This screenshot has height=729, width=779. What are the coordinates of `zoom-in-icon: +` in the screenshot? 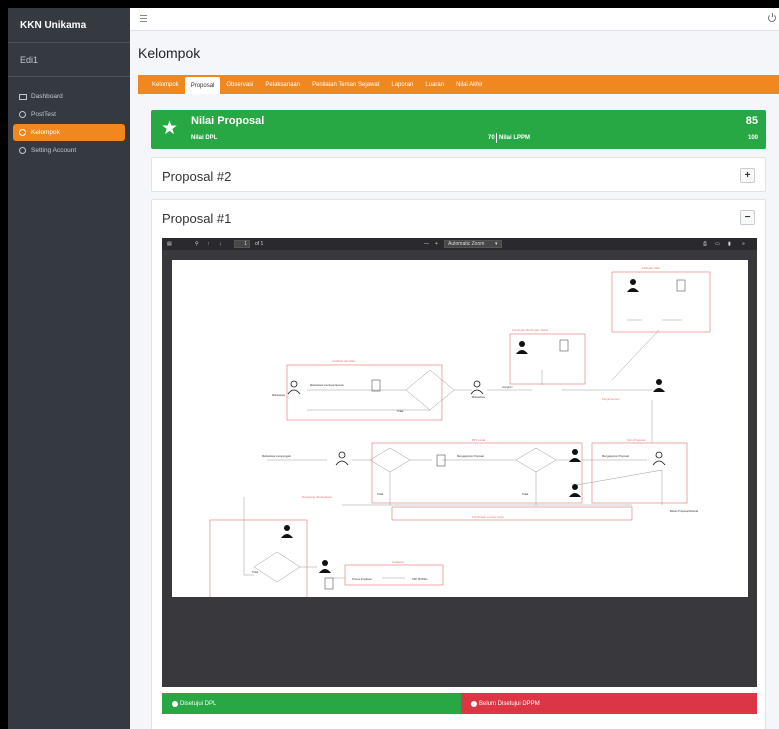 It's located at (436, 244).